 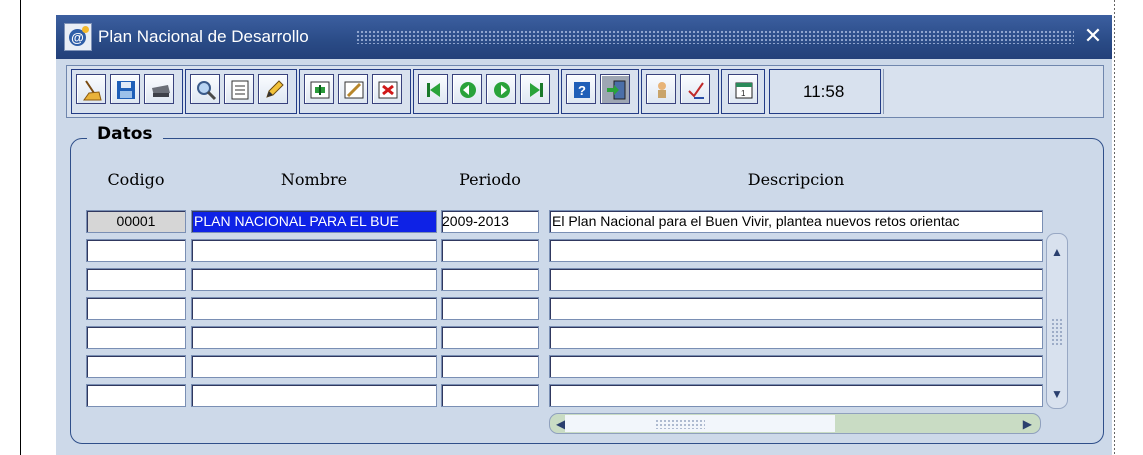 I want to click on close-icon: ✕, so click(x=1093, y=36).